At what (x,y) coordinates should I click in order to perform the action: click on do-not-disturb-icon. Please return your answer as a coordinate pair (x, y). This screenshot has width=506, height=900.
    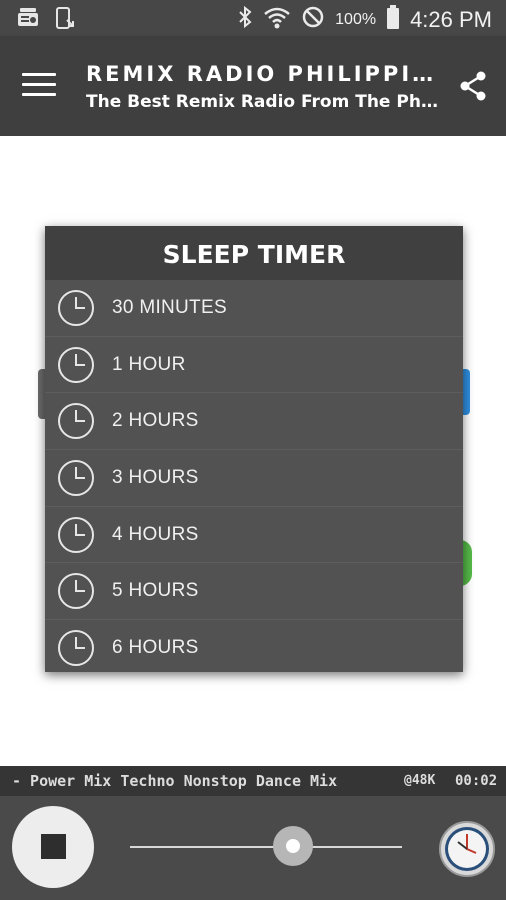
    Looking at the image, I should click on (313, 20).